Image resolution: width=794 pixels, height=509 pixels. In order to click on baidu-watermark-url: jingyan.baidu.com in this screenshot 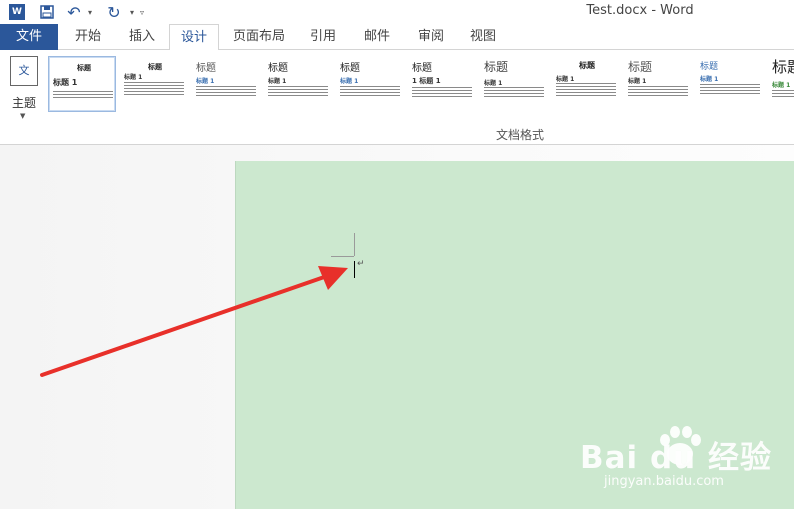, I will do `click(664, 481)`.